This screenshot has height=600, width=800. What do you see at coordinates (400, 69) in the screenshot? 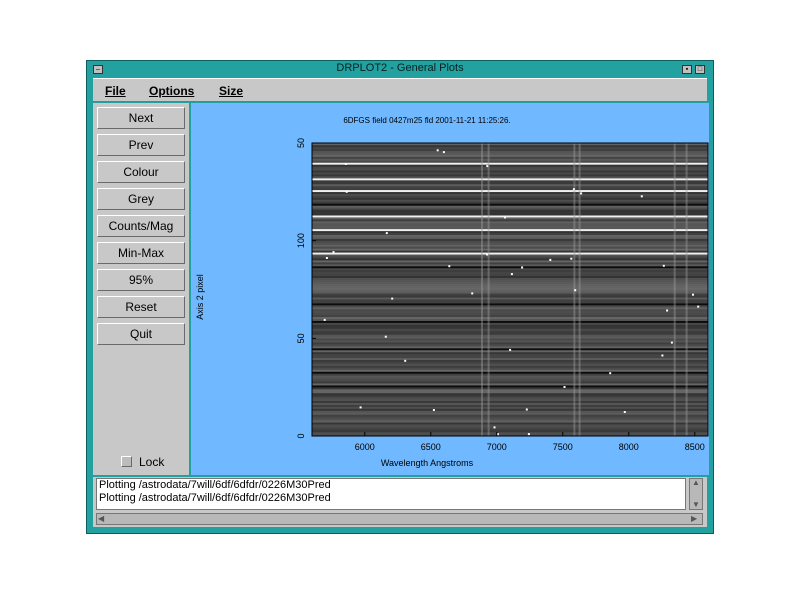
I see `title-bar: – DRPLOT2 - General Plots ▪ □` at bounding box center [400, 69].